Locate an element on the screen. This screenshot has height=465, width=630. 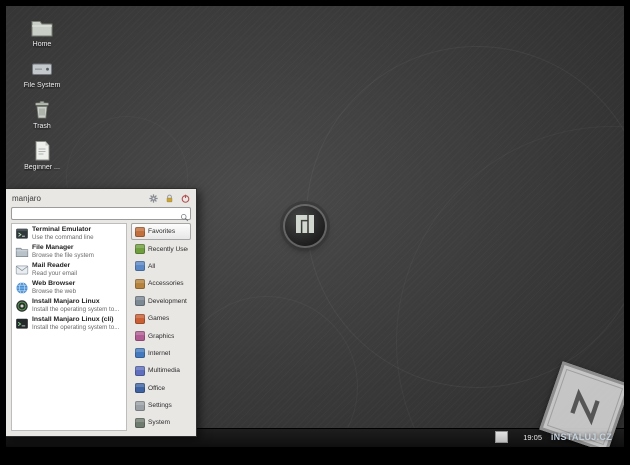
manjaro-logo-icon is located at coordinates (305, 226).